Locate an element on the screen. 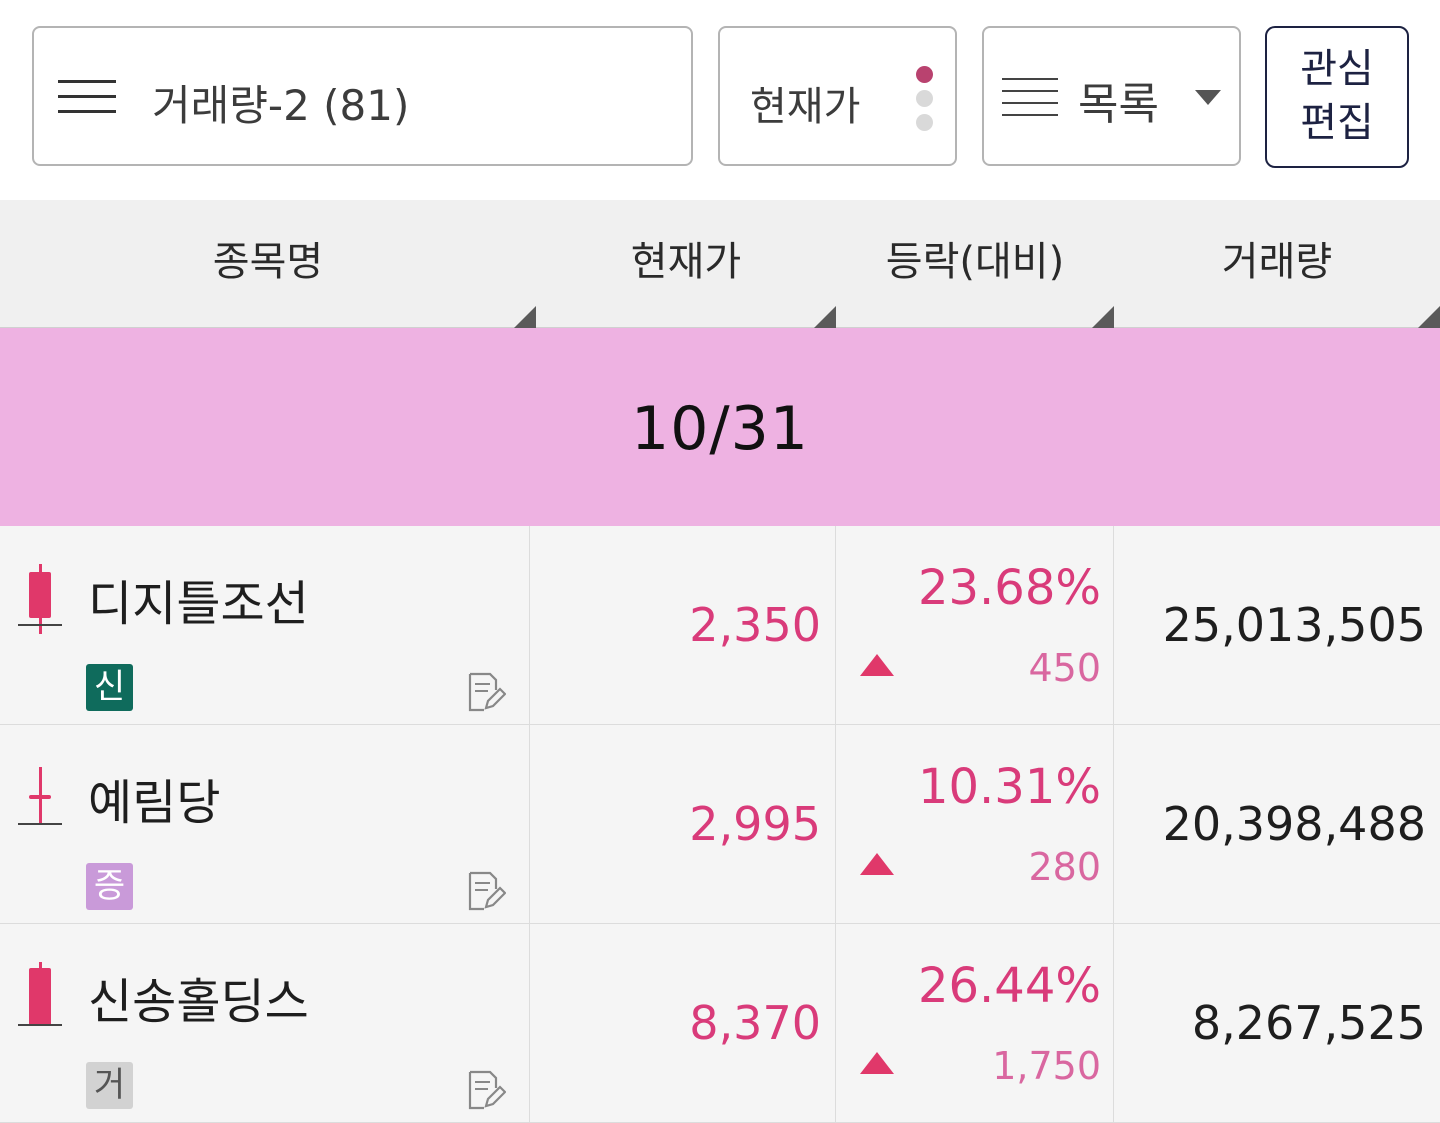  page-indicator-icon is located at coordinates (926, 101).